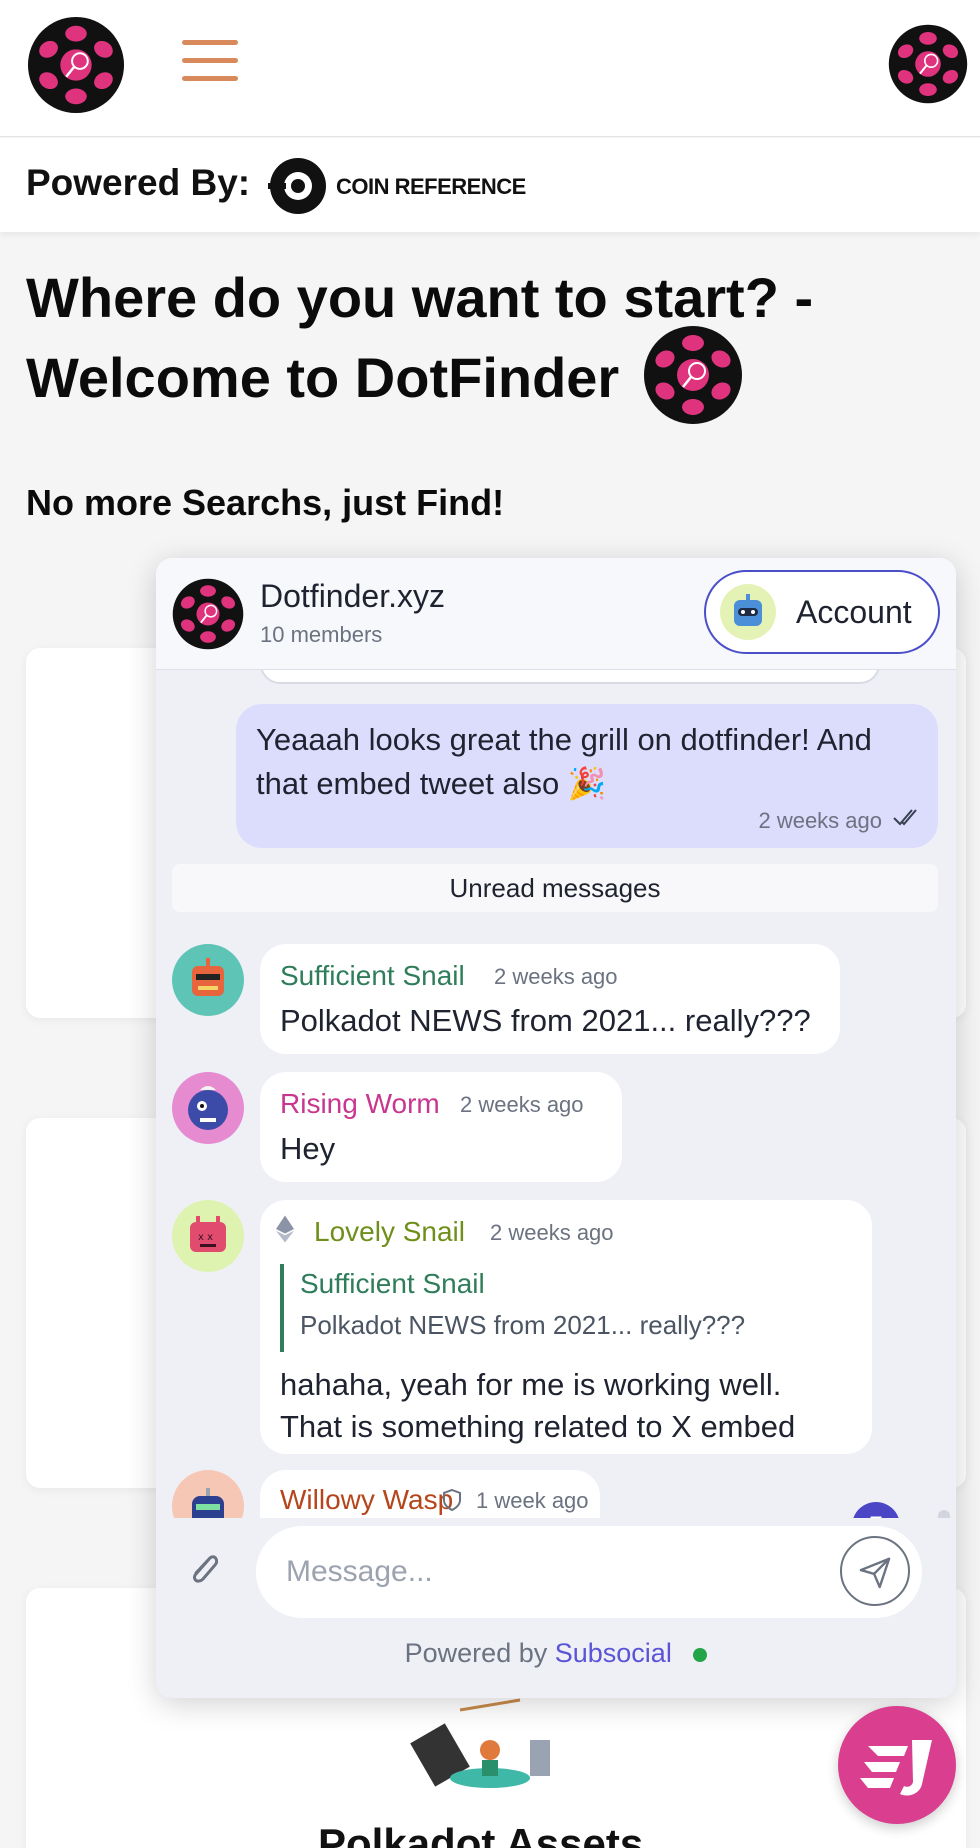 The height and width of the screenshot is (1848, 980). I want to click on message-bubble: Willowy Wasp 1 week ago, so click(430, 1494).